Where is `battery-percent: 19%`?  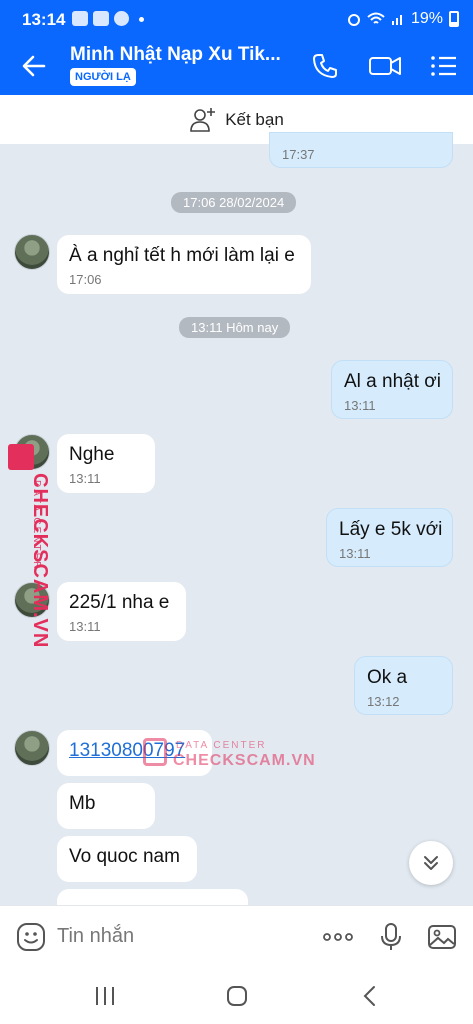 battery-percent: 19% is located at coordinates (426, 18).